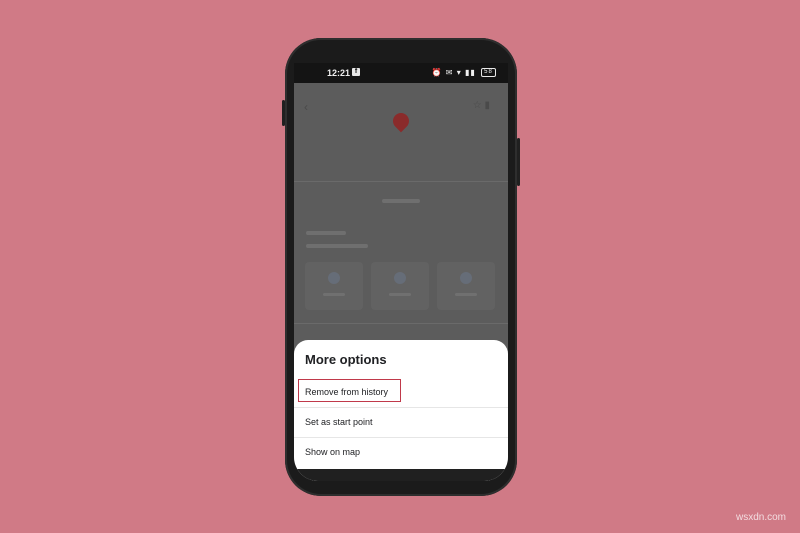 Image resolution: width=800 pixels, height=533 pixels. Describe the element at coordinates (339, 73) in the screenshot. I see `status-time: 12:21` at that location.